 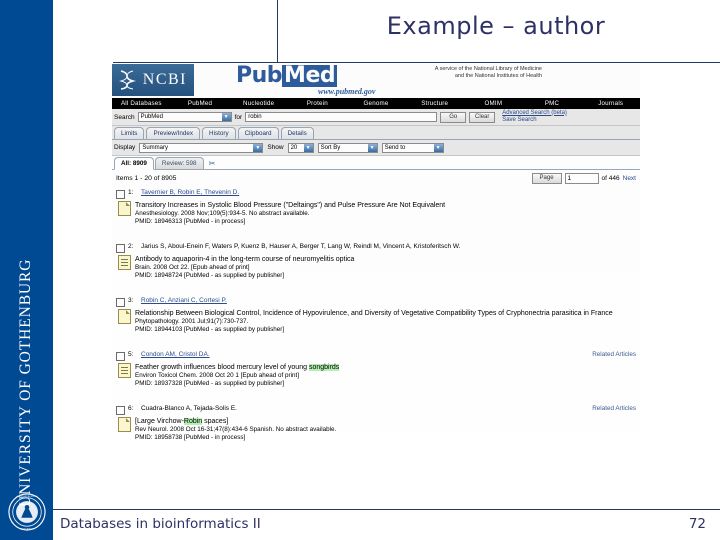 What do you see at coordinates (629, 178) in the screenshot?
I see `next-page-link: Next` at bounding box center [629, 178].